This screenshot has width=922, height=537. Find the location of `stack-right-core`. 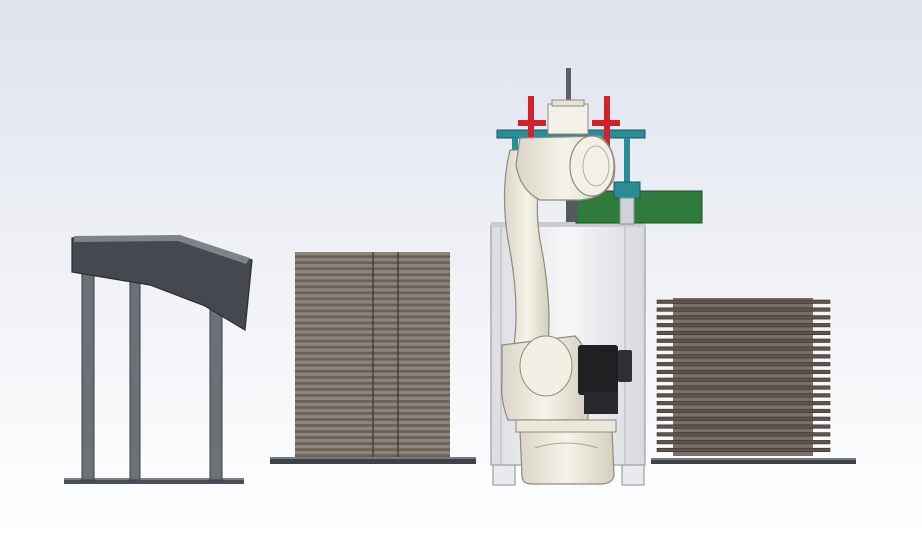

stack-right-core is located at coordinates (743, 377).